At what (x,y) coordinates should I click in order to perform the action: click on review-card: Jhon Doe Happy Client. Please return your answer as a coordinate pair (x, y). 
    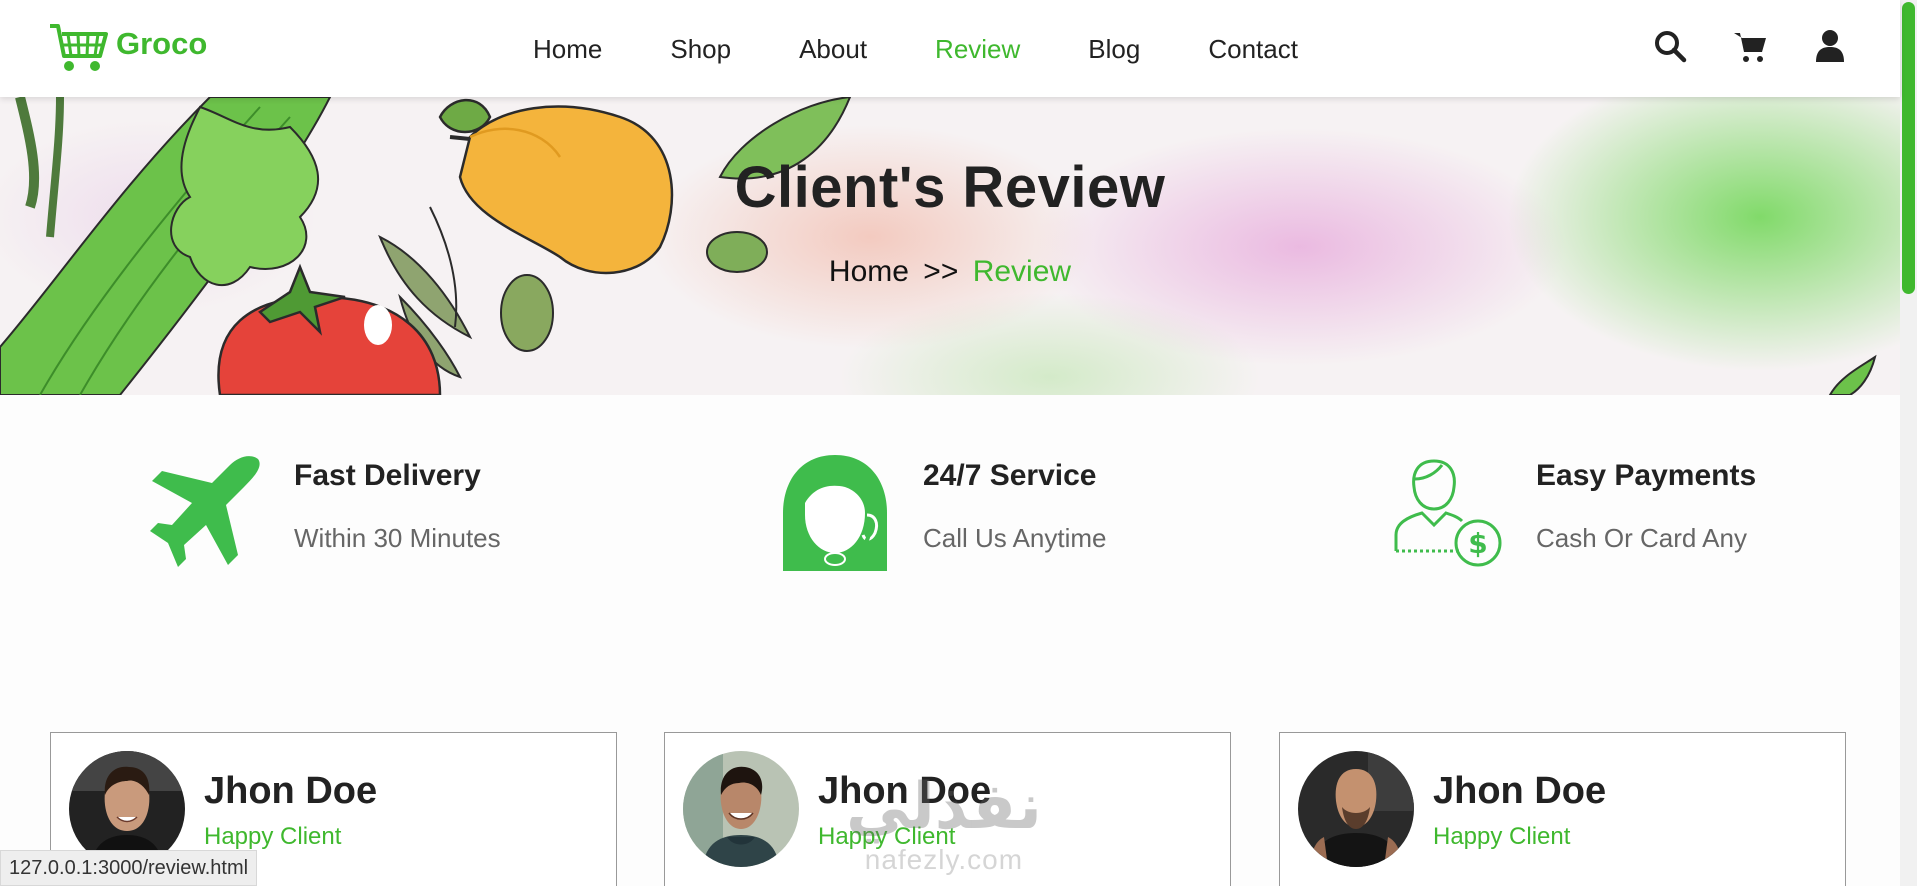
    Looking at the image, I should click on (1562, 809).